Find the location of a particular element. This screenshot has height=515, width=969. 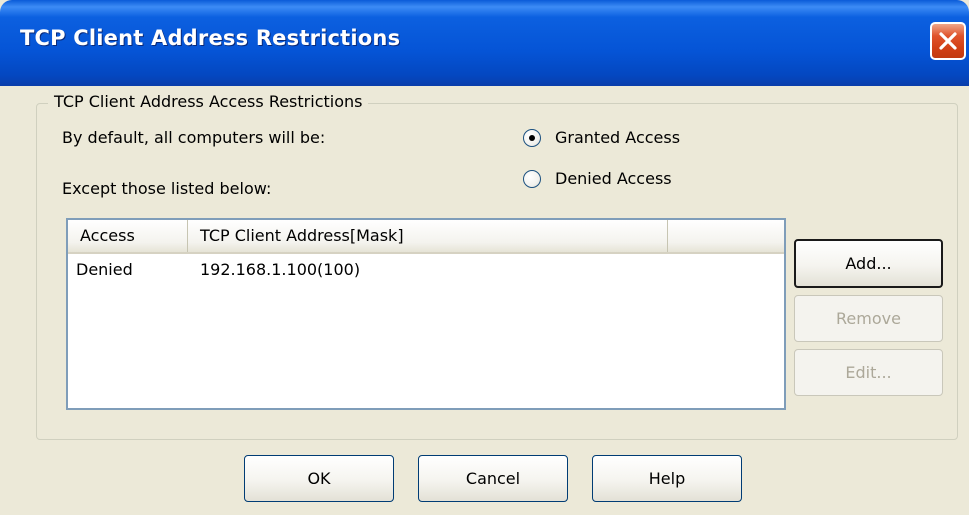

group-label: TCP Client Address Access Restrictions is located at coordinates (208, 101).